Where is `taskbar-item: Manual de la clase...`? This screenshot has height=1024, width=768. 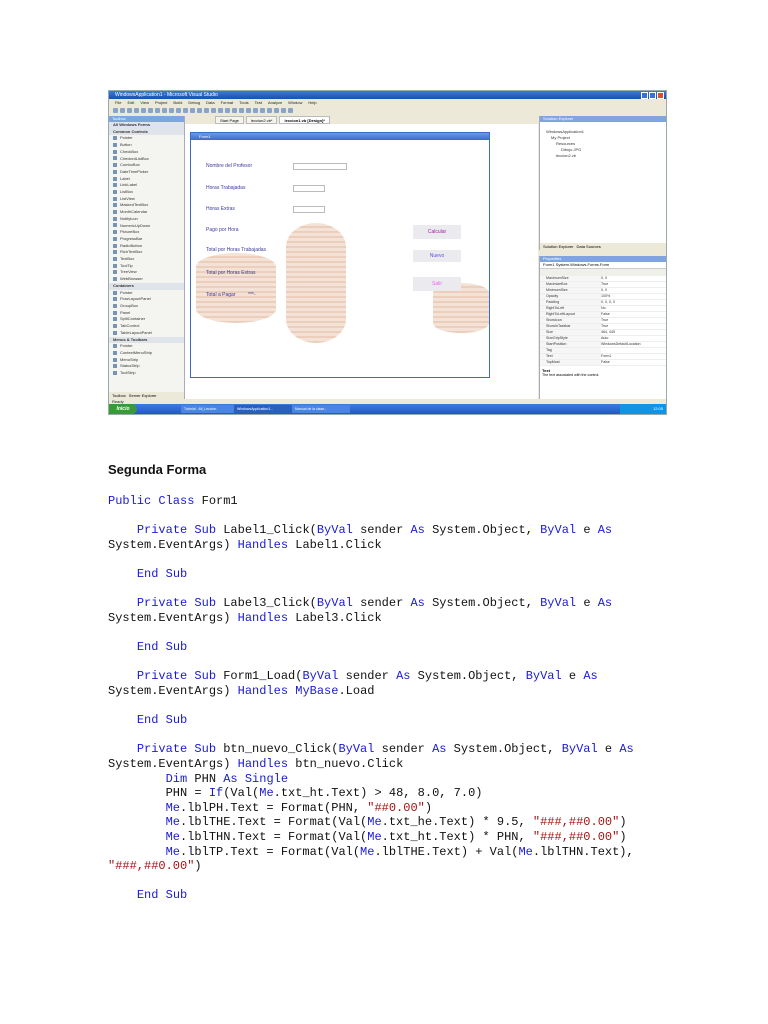 taskbar-item: Manual de la clase... is located at coordinates (321, 409).